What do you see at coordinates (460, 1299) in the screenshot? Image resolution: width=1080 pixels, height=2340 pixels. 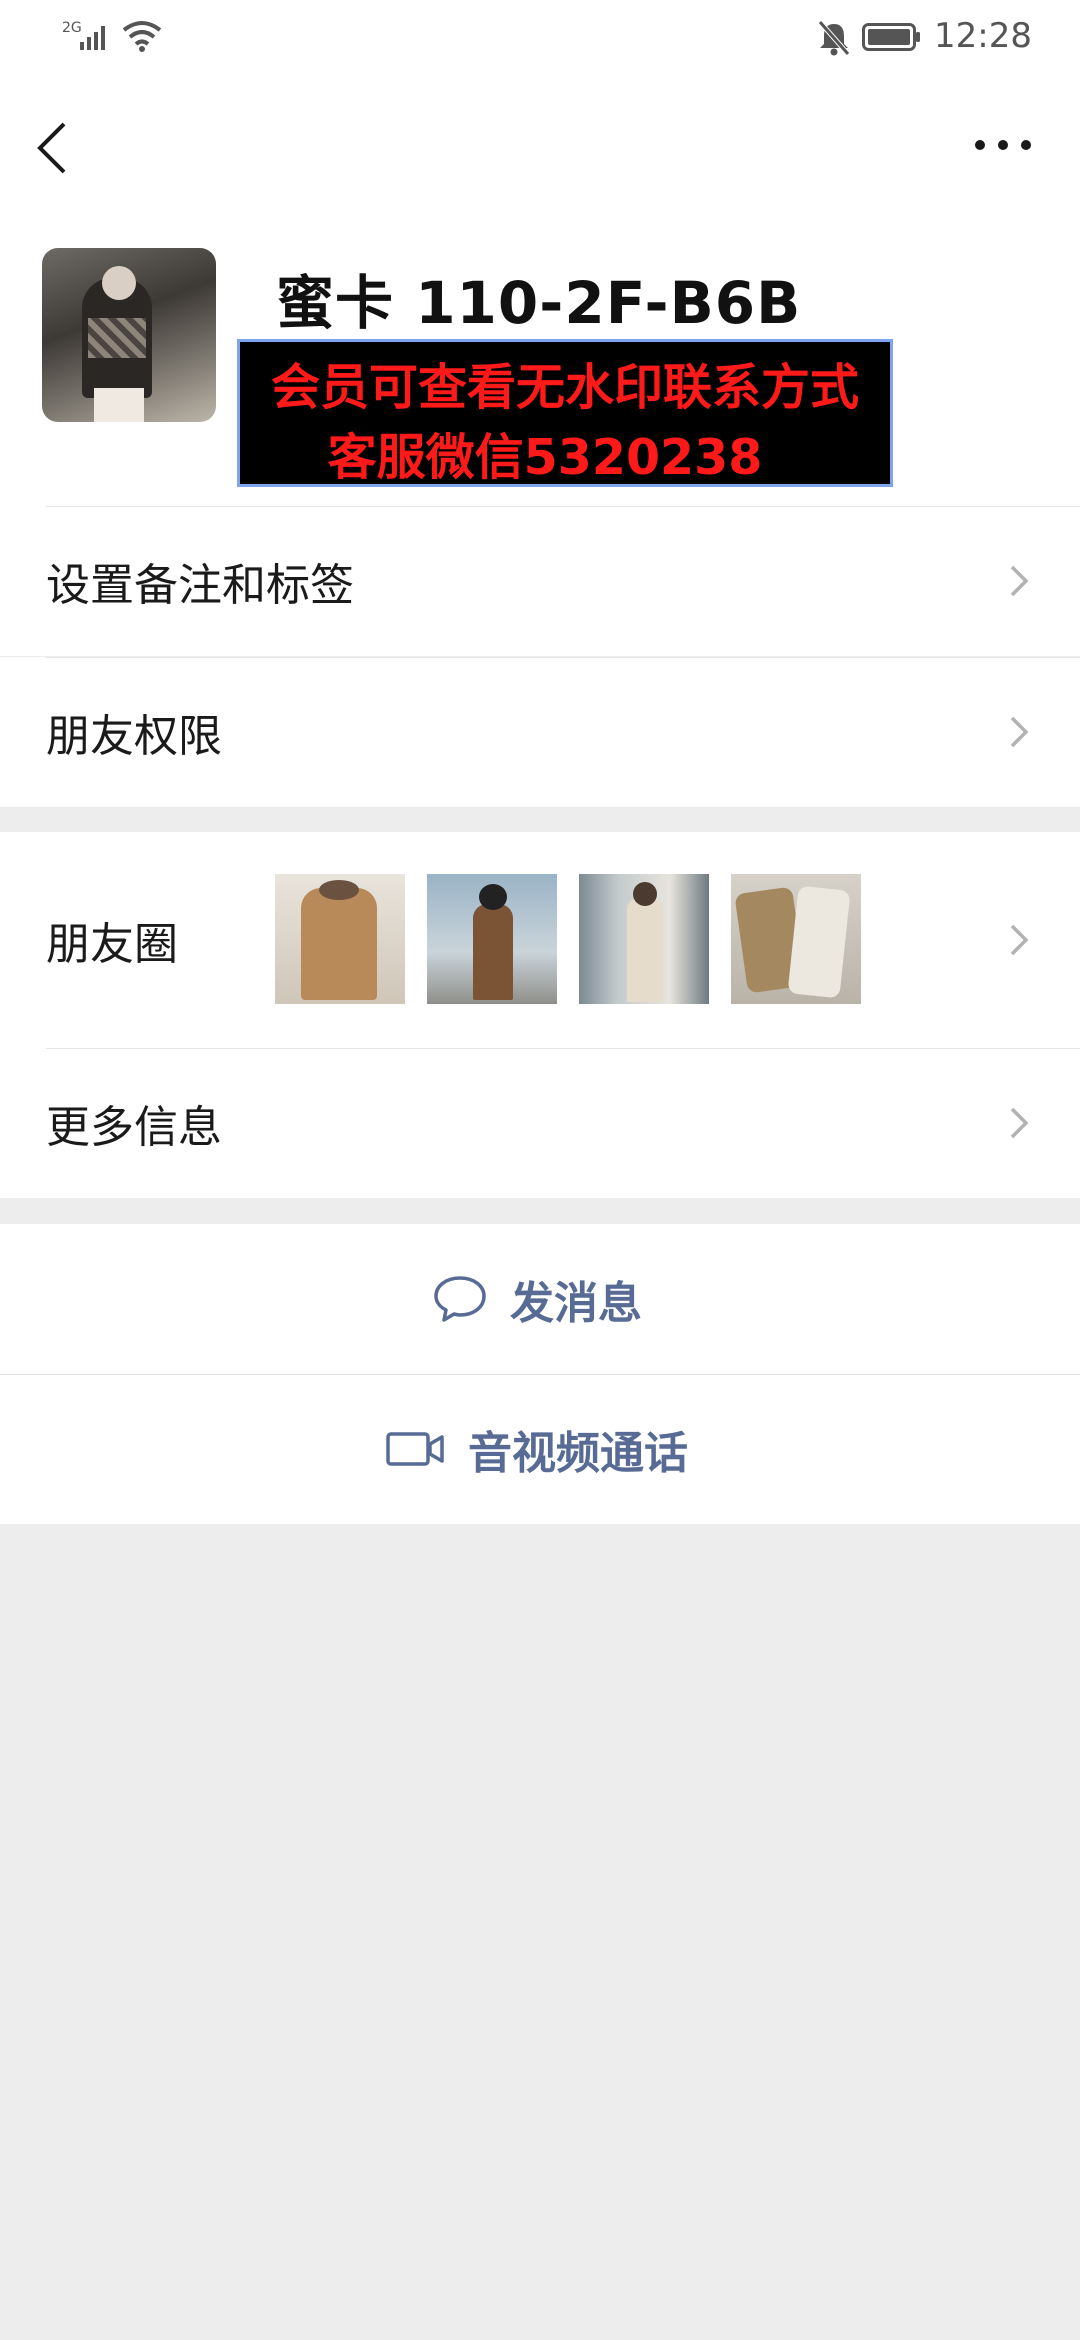 I see `chat-bubble-icon` at bounding box center [460, 1299].